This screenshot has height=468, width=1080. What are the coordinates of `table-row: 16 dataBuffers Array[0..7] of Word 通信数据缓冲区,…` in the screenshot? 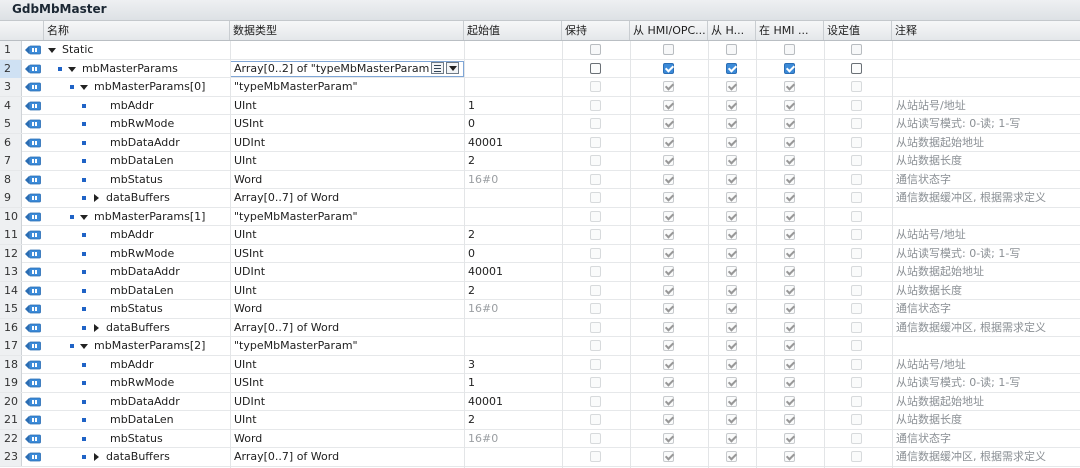 It's located at (540, 327).